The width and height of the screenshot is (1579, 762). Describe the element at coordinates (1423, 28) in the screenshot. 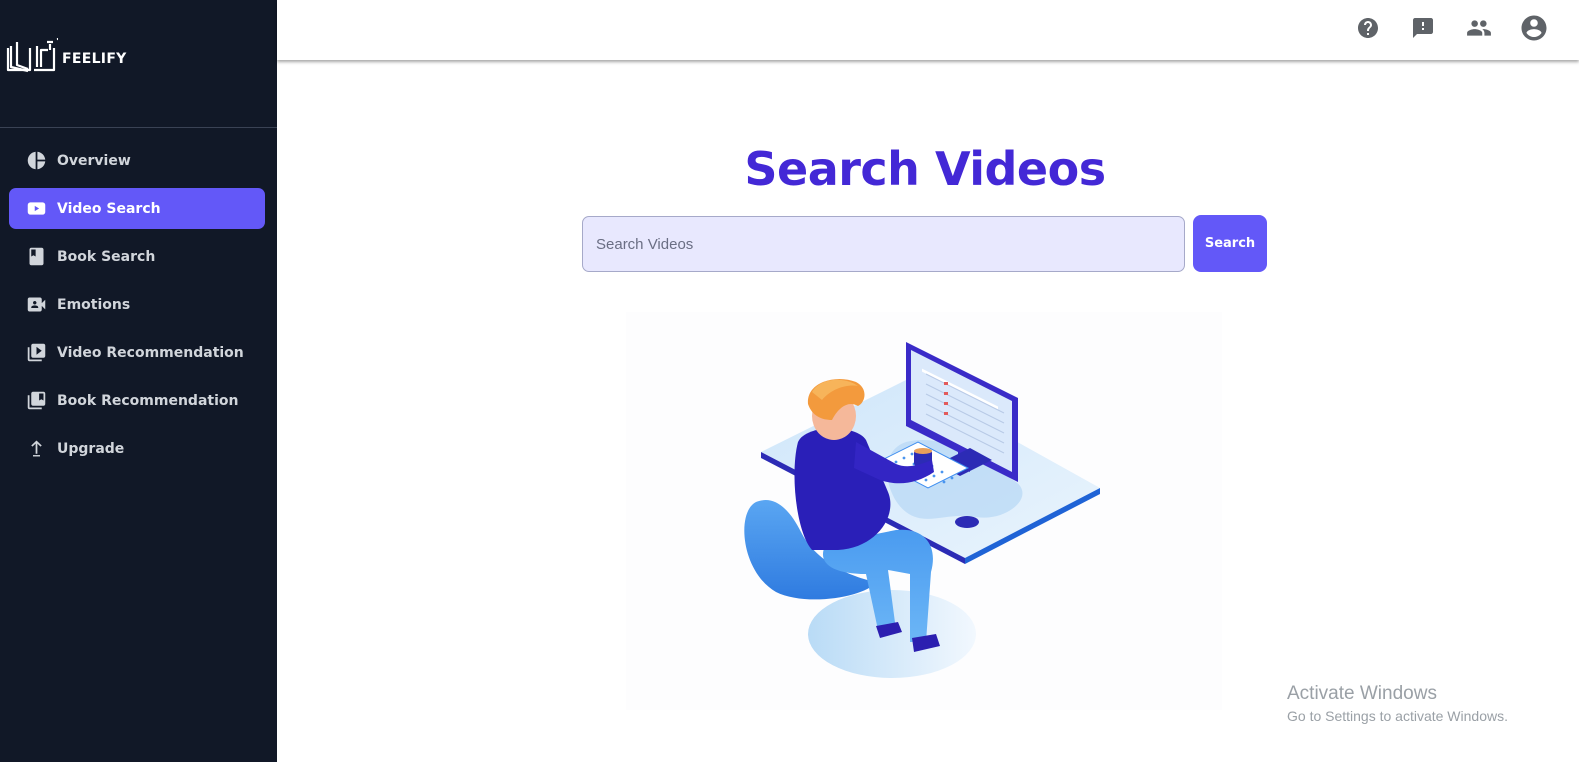

I see `feedback-icon` at that location.